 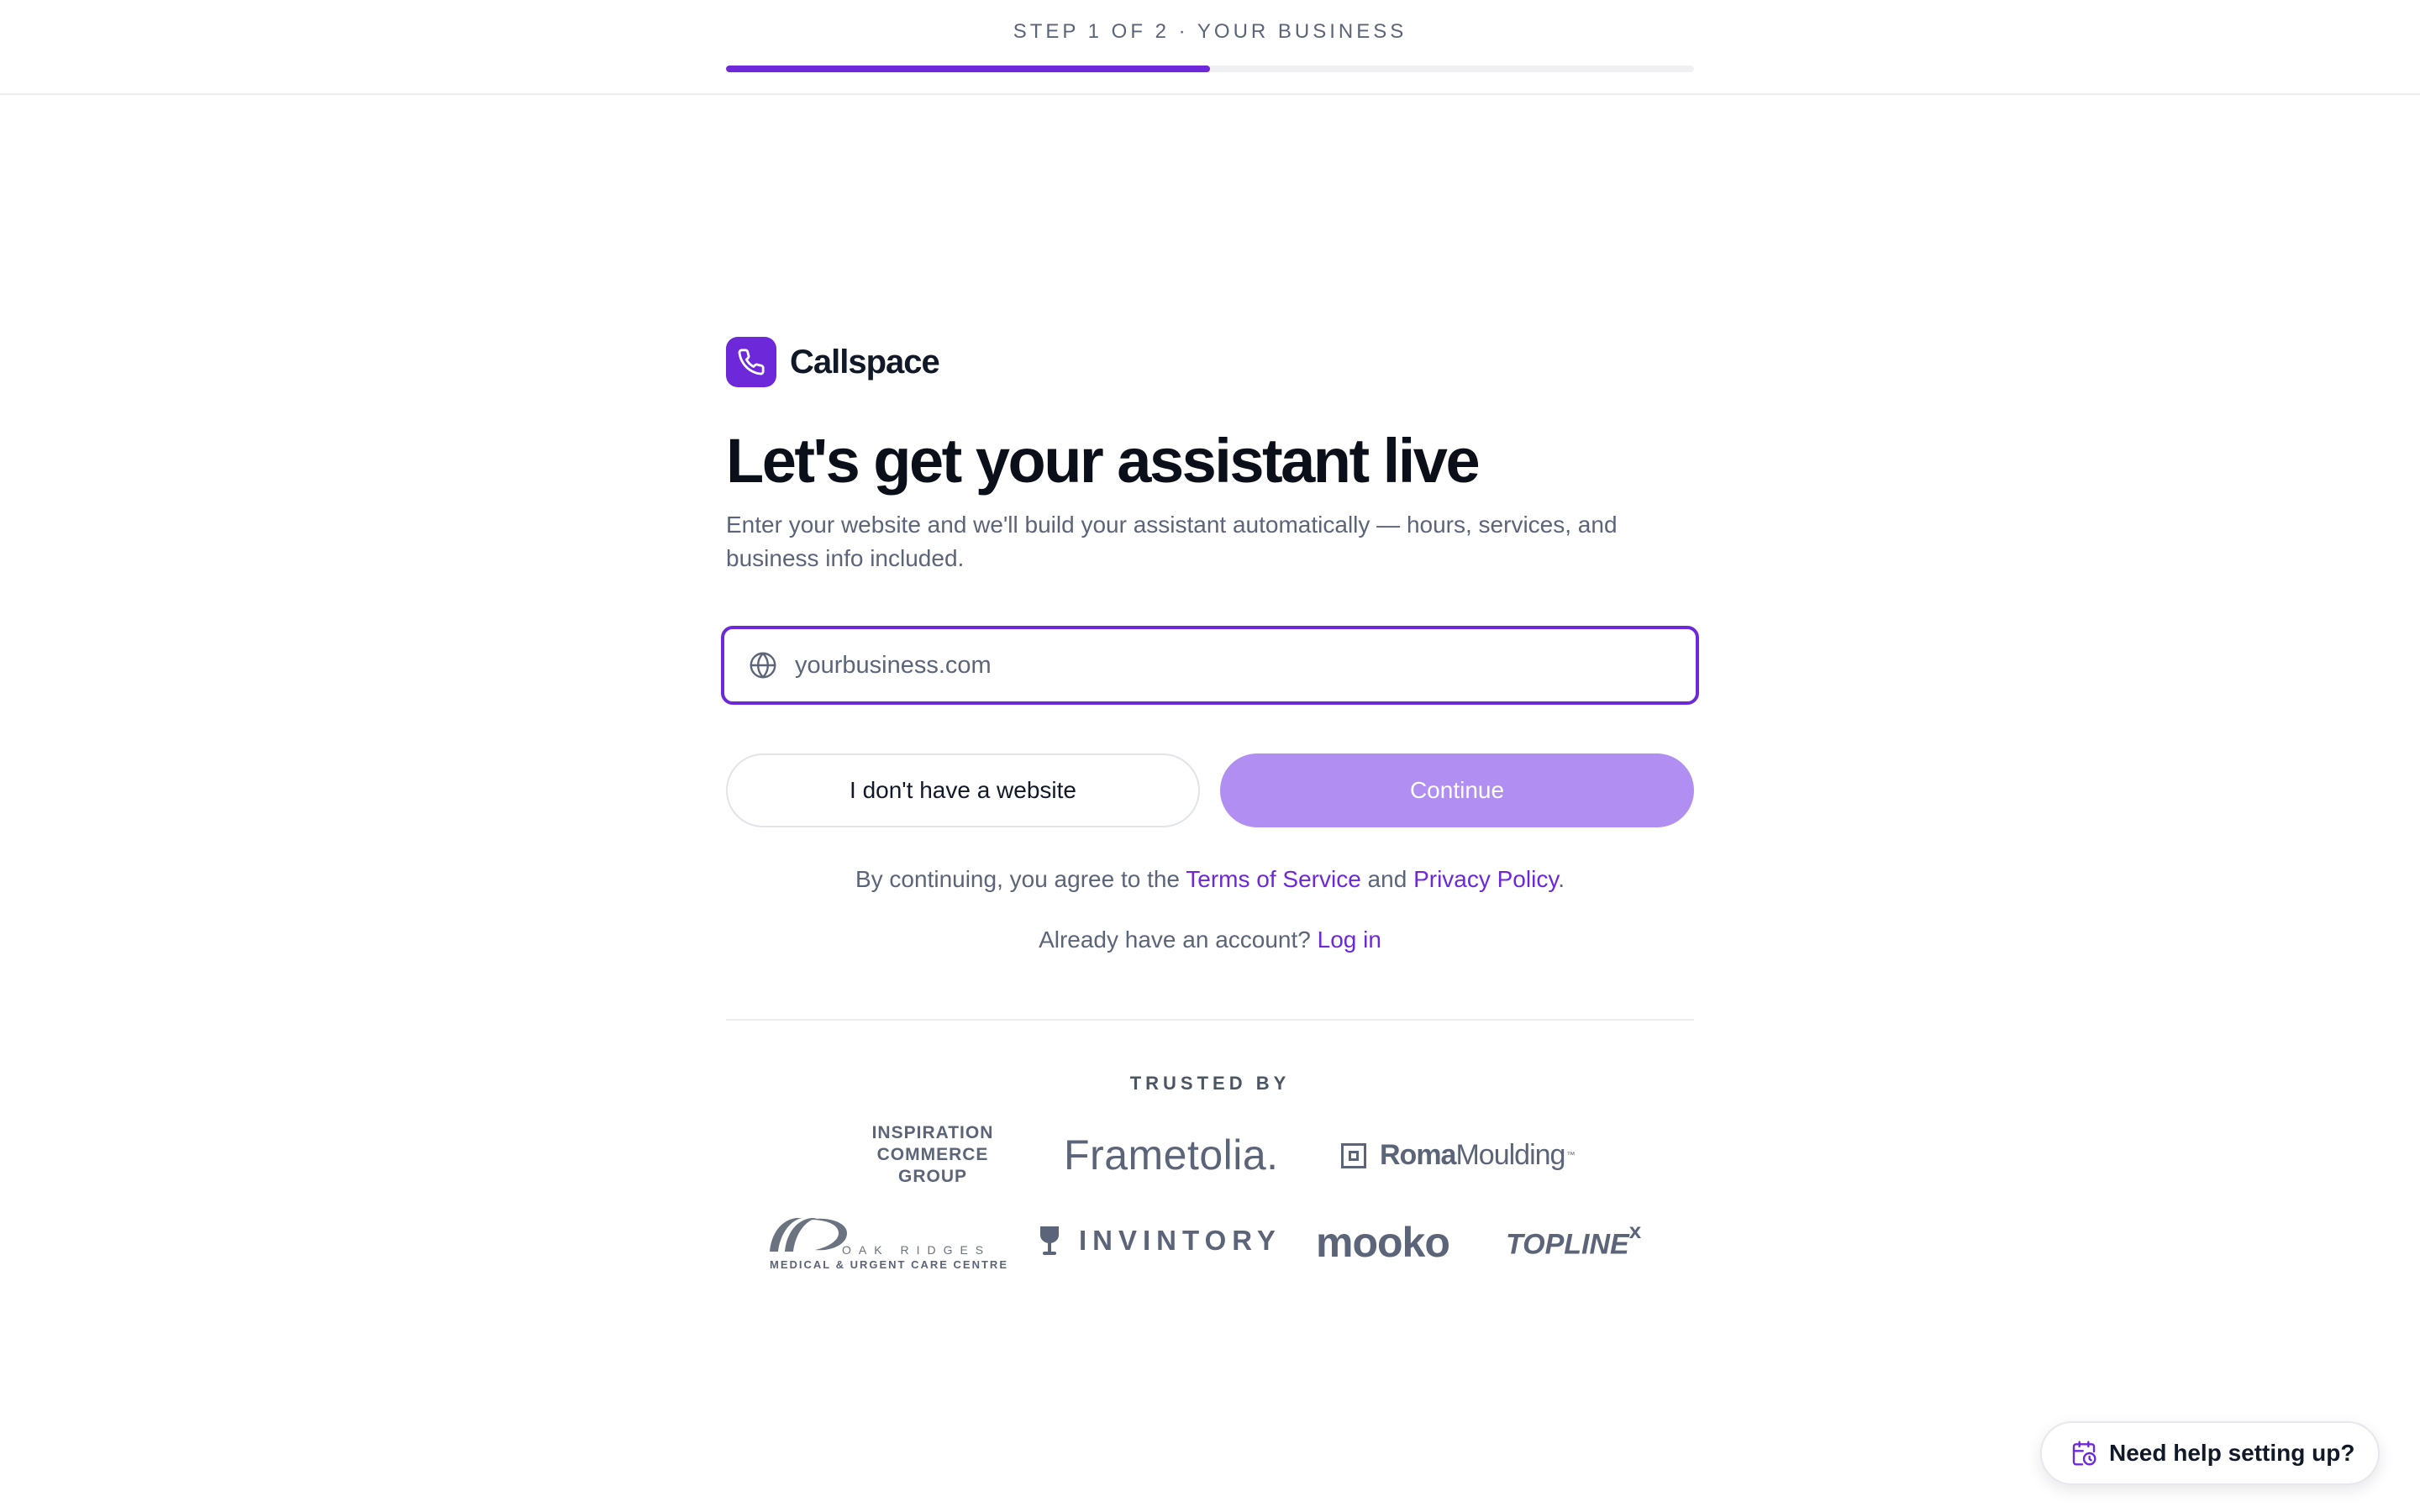 I want to click on website-field, so click(x=1210, y=666).